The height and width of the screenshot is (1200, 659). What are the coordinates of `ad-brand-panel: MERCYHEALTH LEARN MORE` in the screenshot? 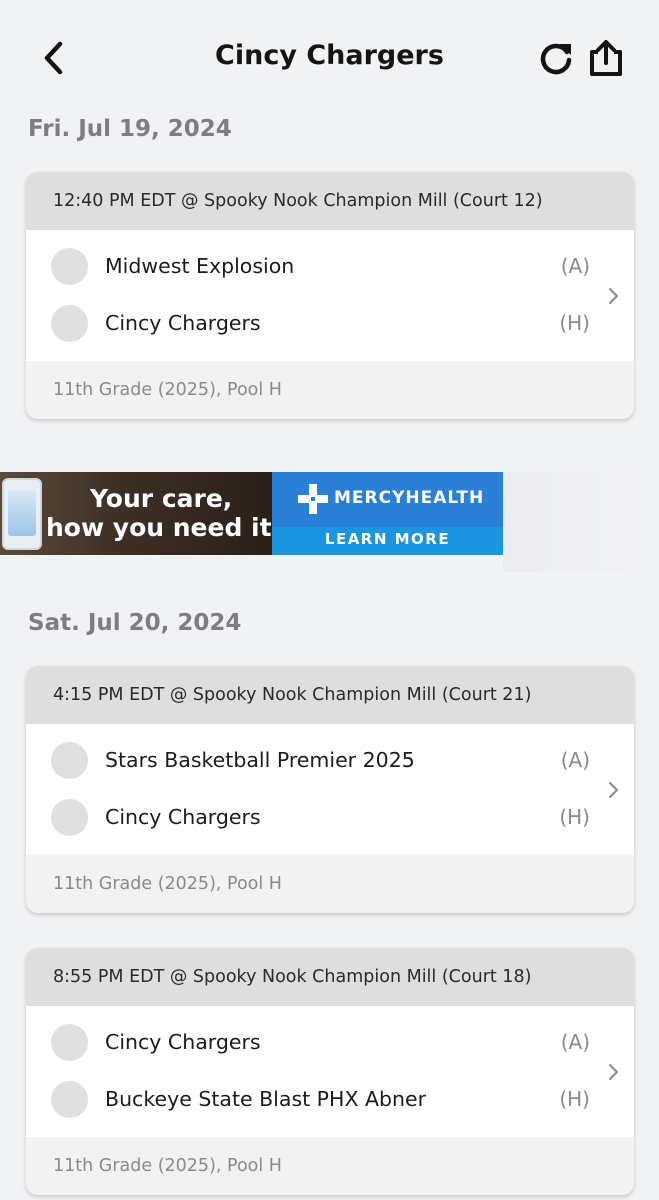 It's located at (387, 513).